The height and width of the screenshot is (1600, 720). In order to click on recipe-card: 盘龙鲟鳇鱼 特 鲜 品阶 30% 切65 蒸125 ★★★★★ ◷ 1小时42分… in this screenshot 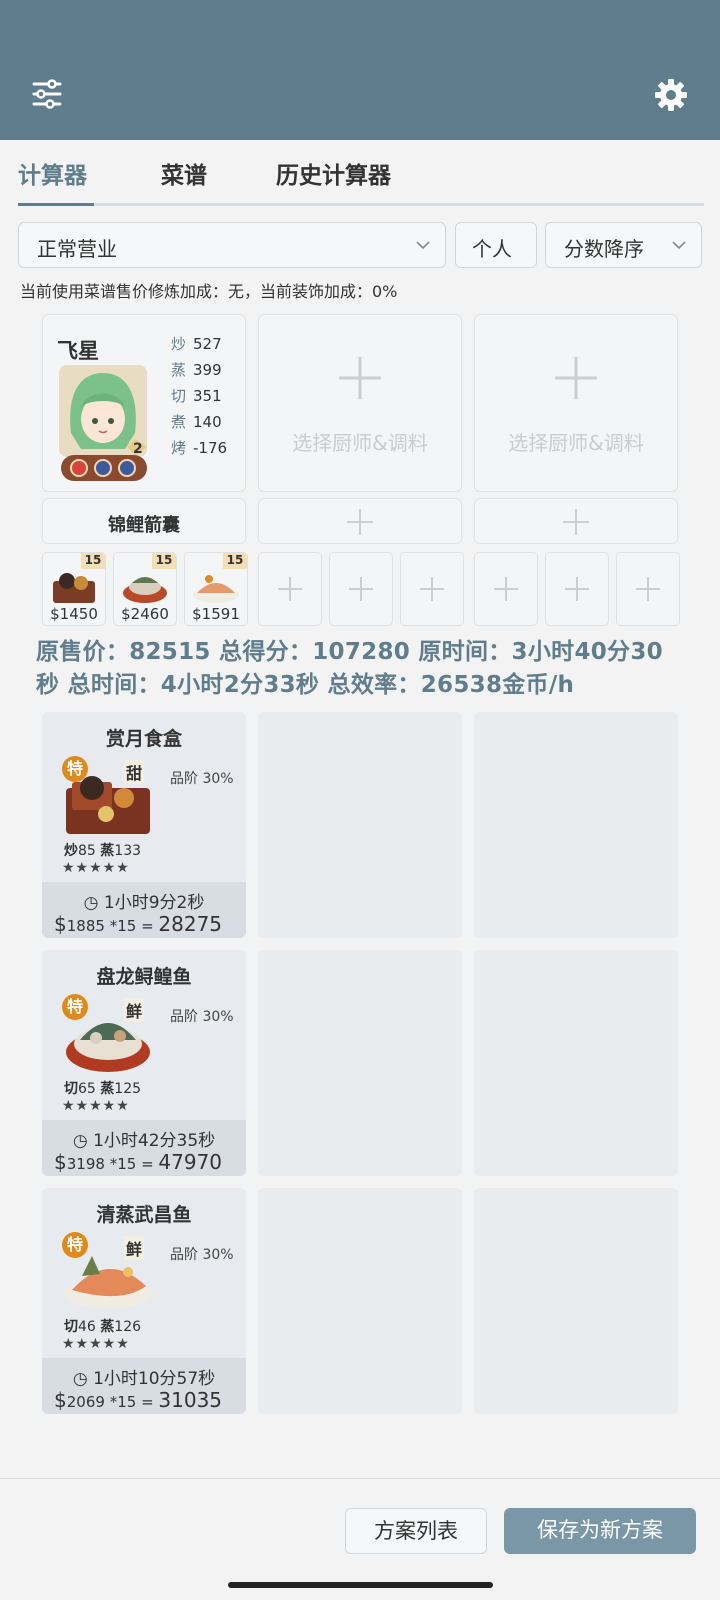, I will do `click(144, 1063)`.